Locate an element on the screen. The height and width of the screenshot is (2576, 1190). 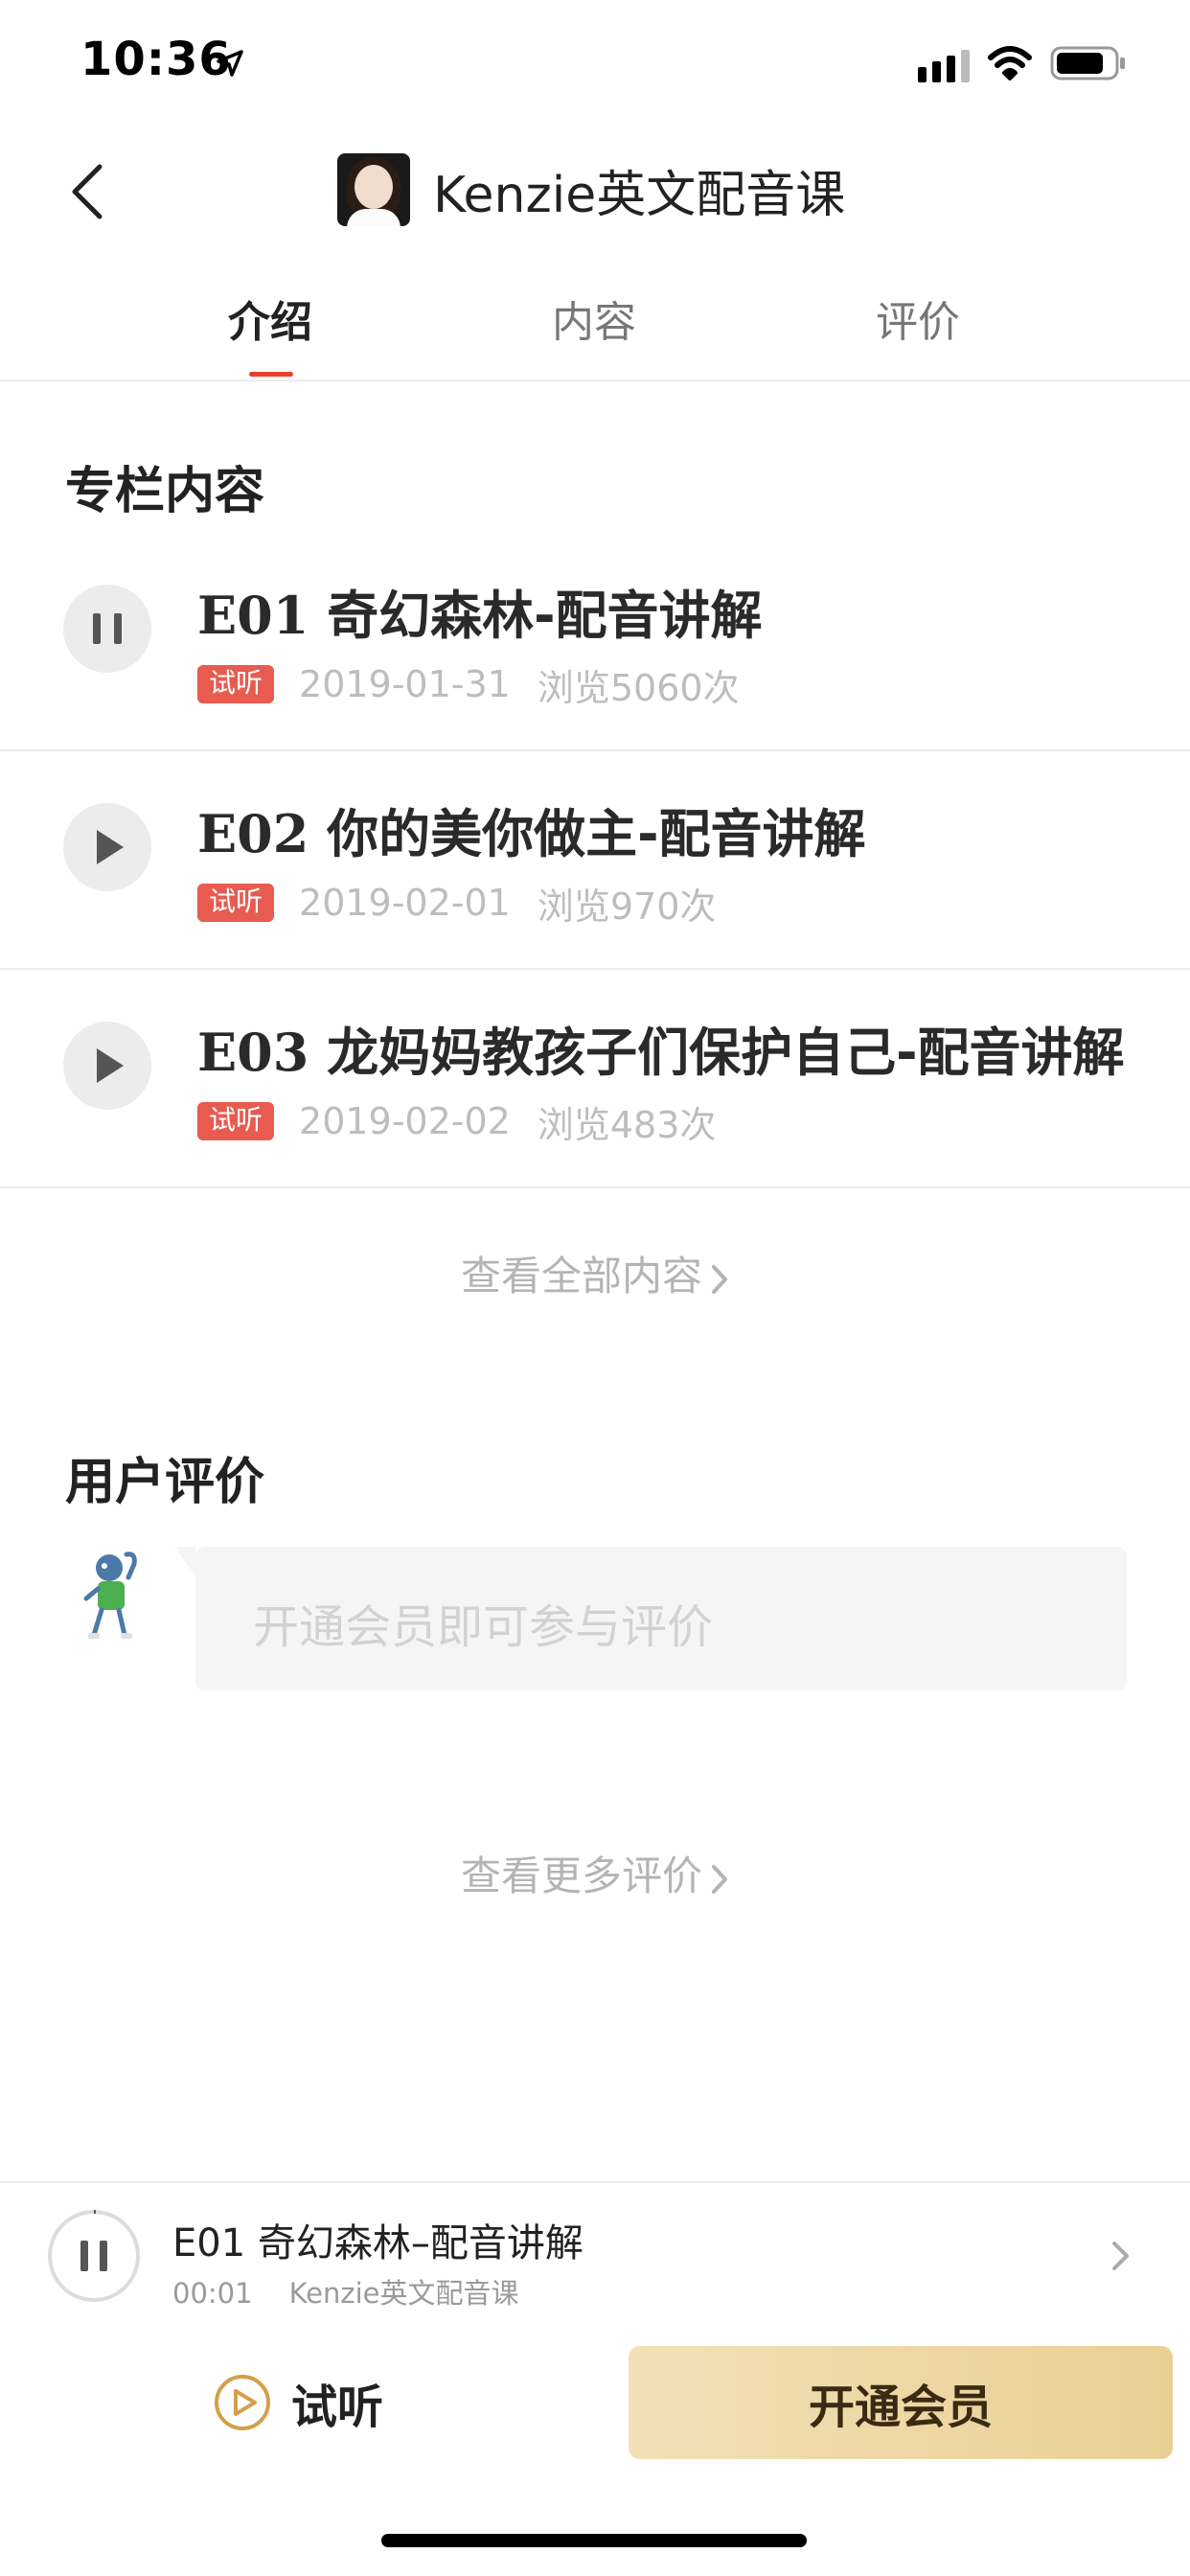
mini-player-subtitle: 00:01 Kenzie英文配音课 is located at coordinates (346, 2291).